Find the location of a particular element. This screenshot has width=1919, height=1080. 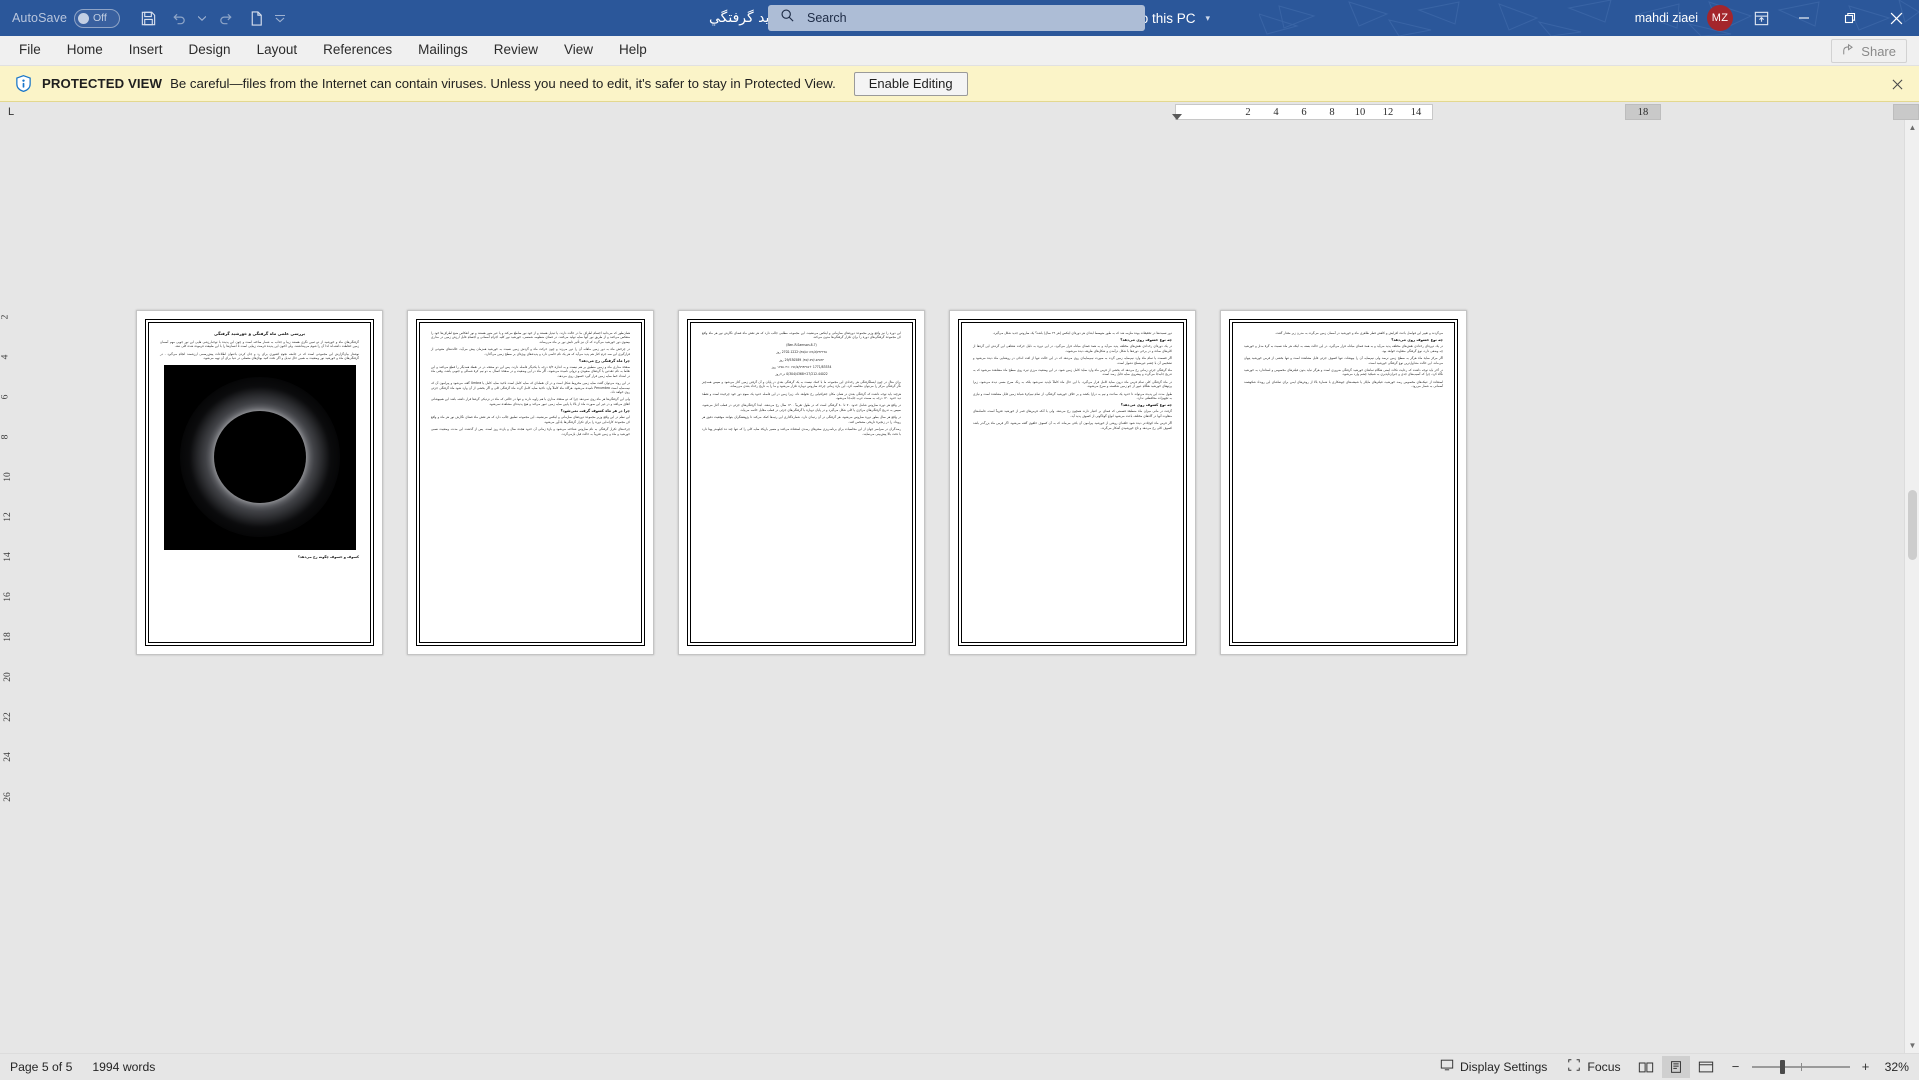

share-button: Share is located at coordinates (1869, 51).